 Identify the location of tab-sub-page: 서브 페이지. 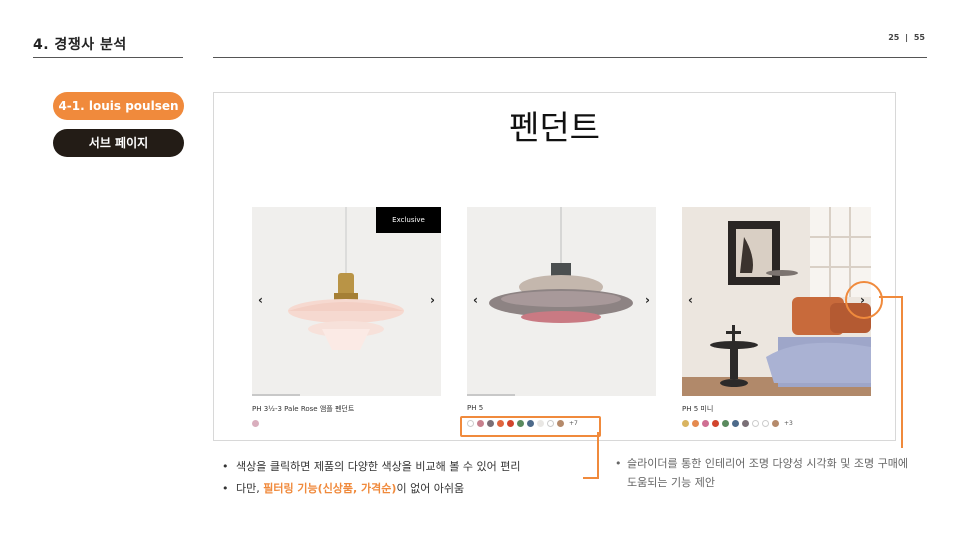
(118, 143).